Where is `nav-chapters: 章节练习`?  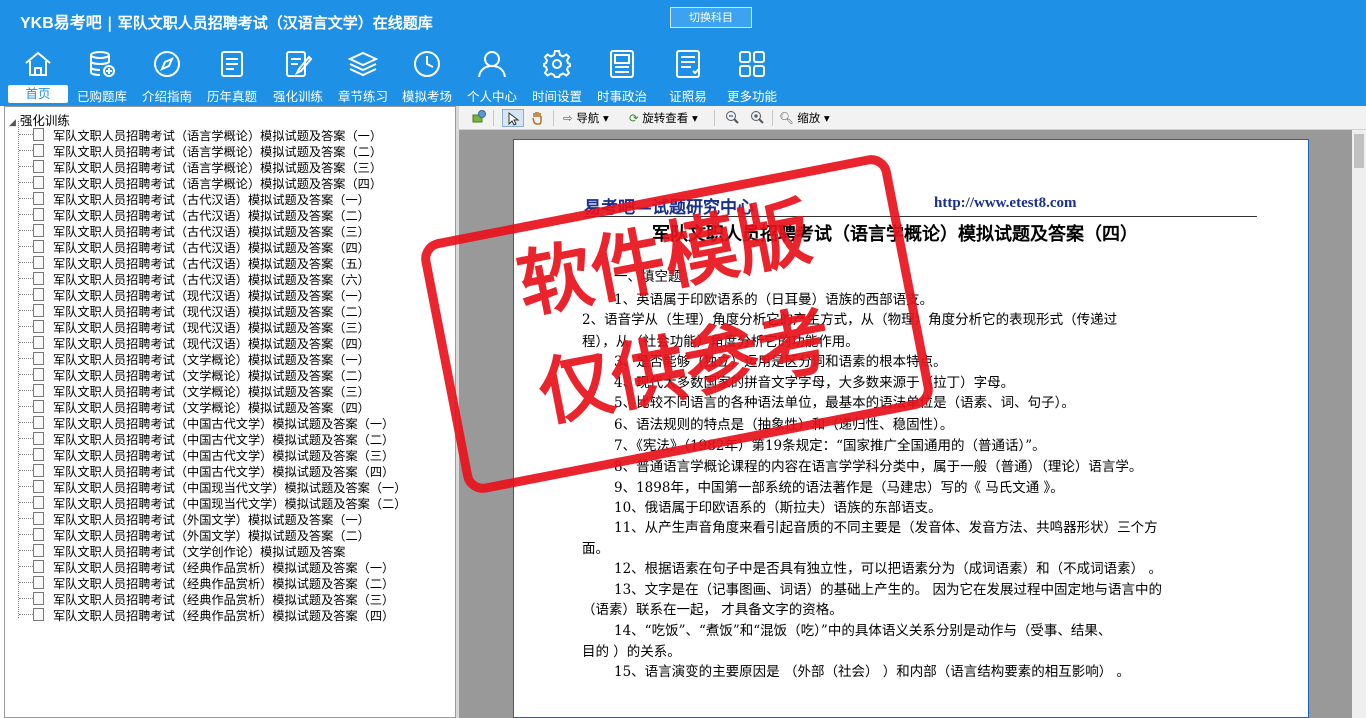
nav-chapters: 章节练习 is located at coordinates (363, 76).